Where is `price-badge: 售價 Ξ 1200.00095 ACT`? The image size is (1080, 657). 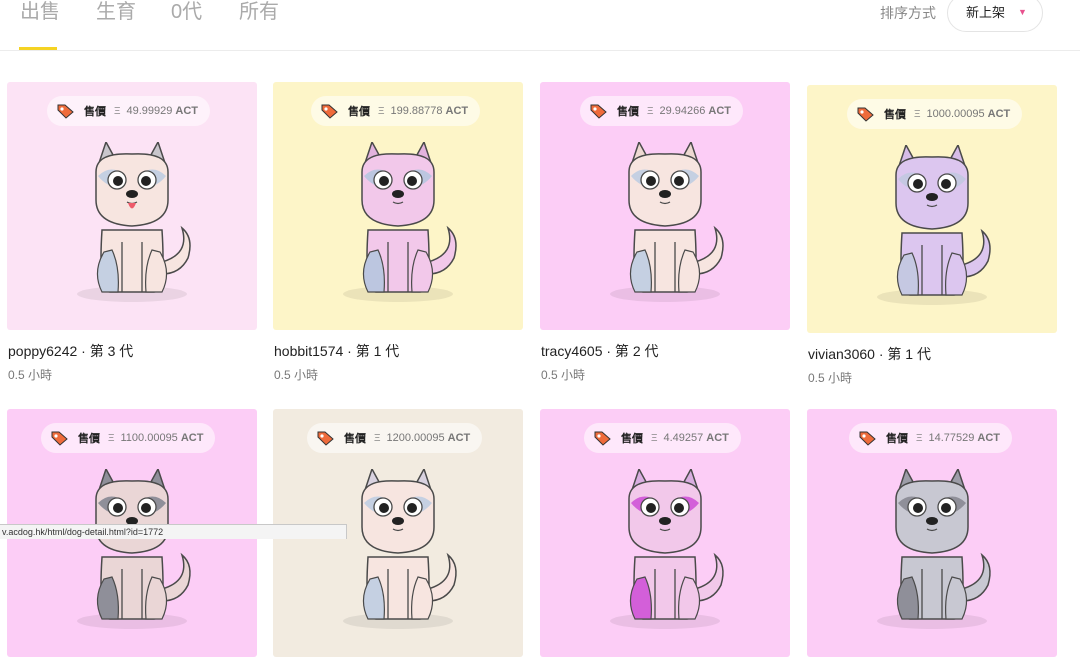 price-badge: 售價 Ξ 1200.00095 ACT is located at coordinates (395, 438).